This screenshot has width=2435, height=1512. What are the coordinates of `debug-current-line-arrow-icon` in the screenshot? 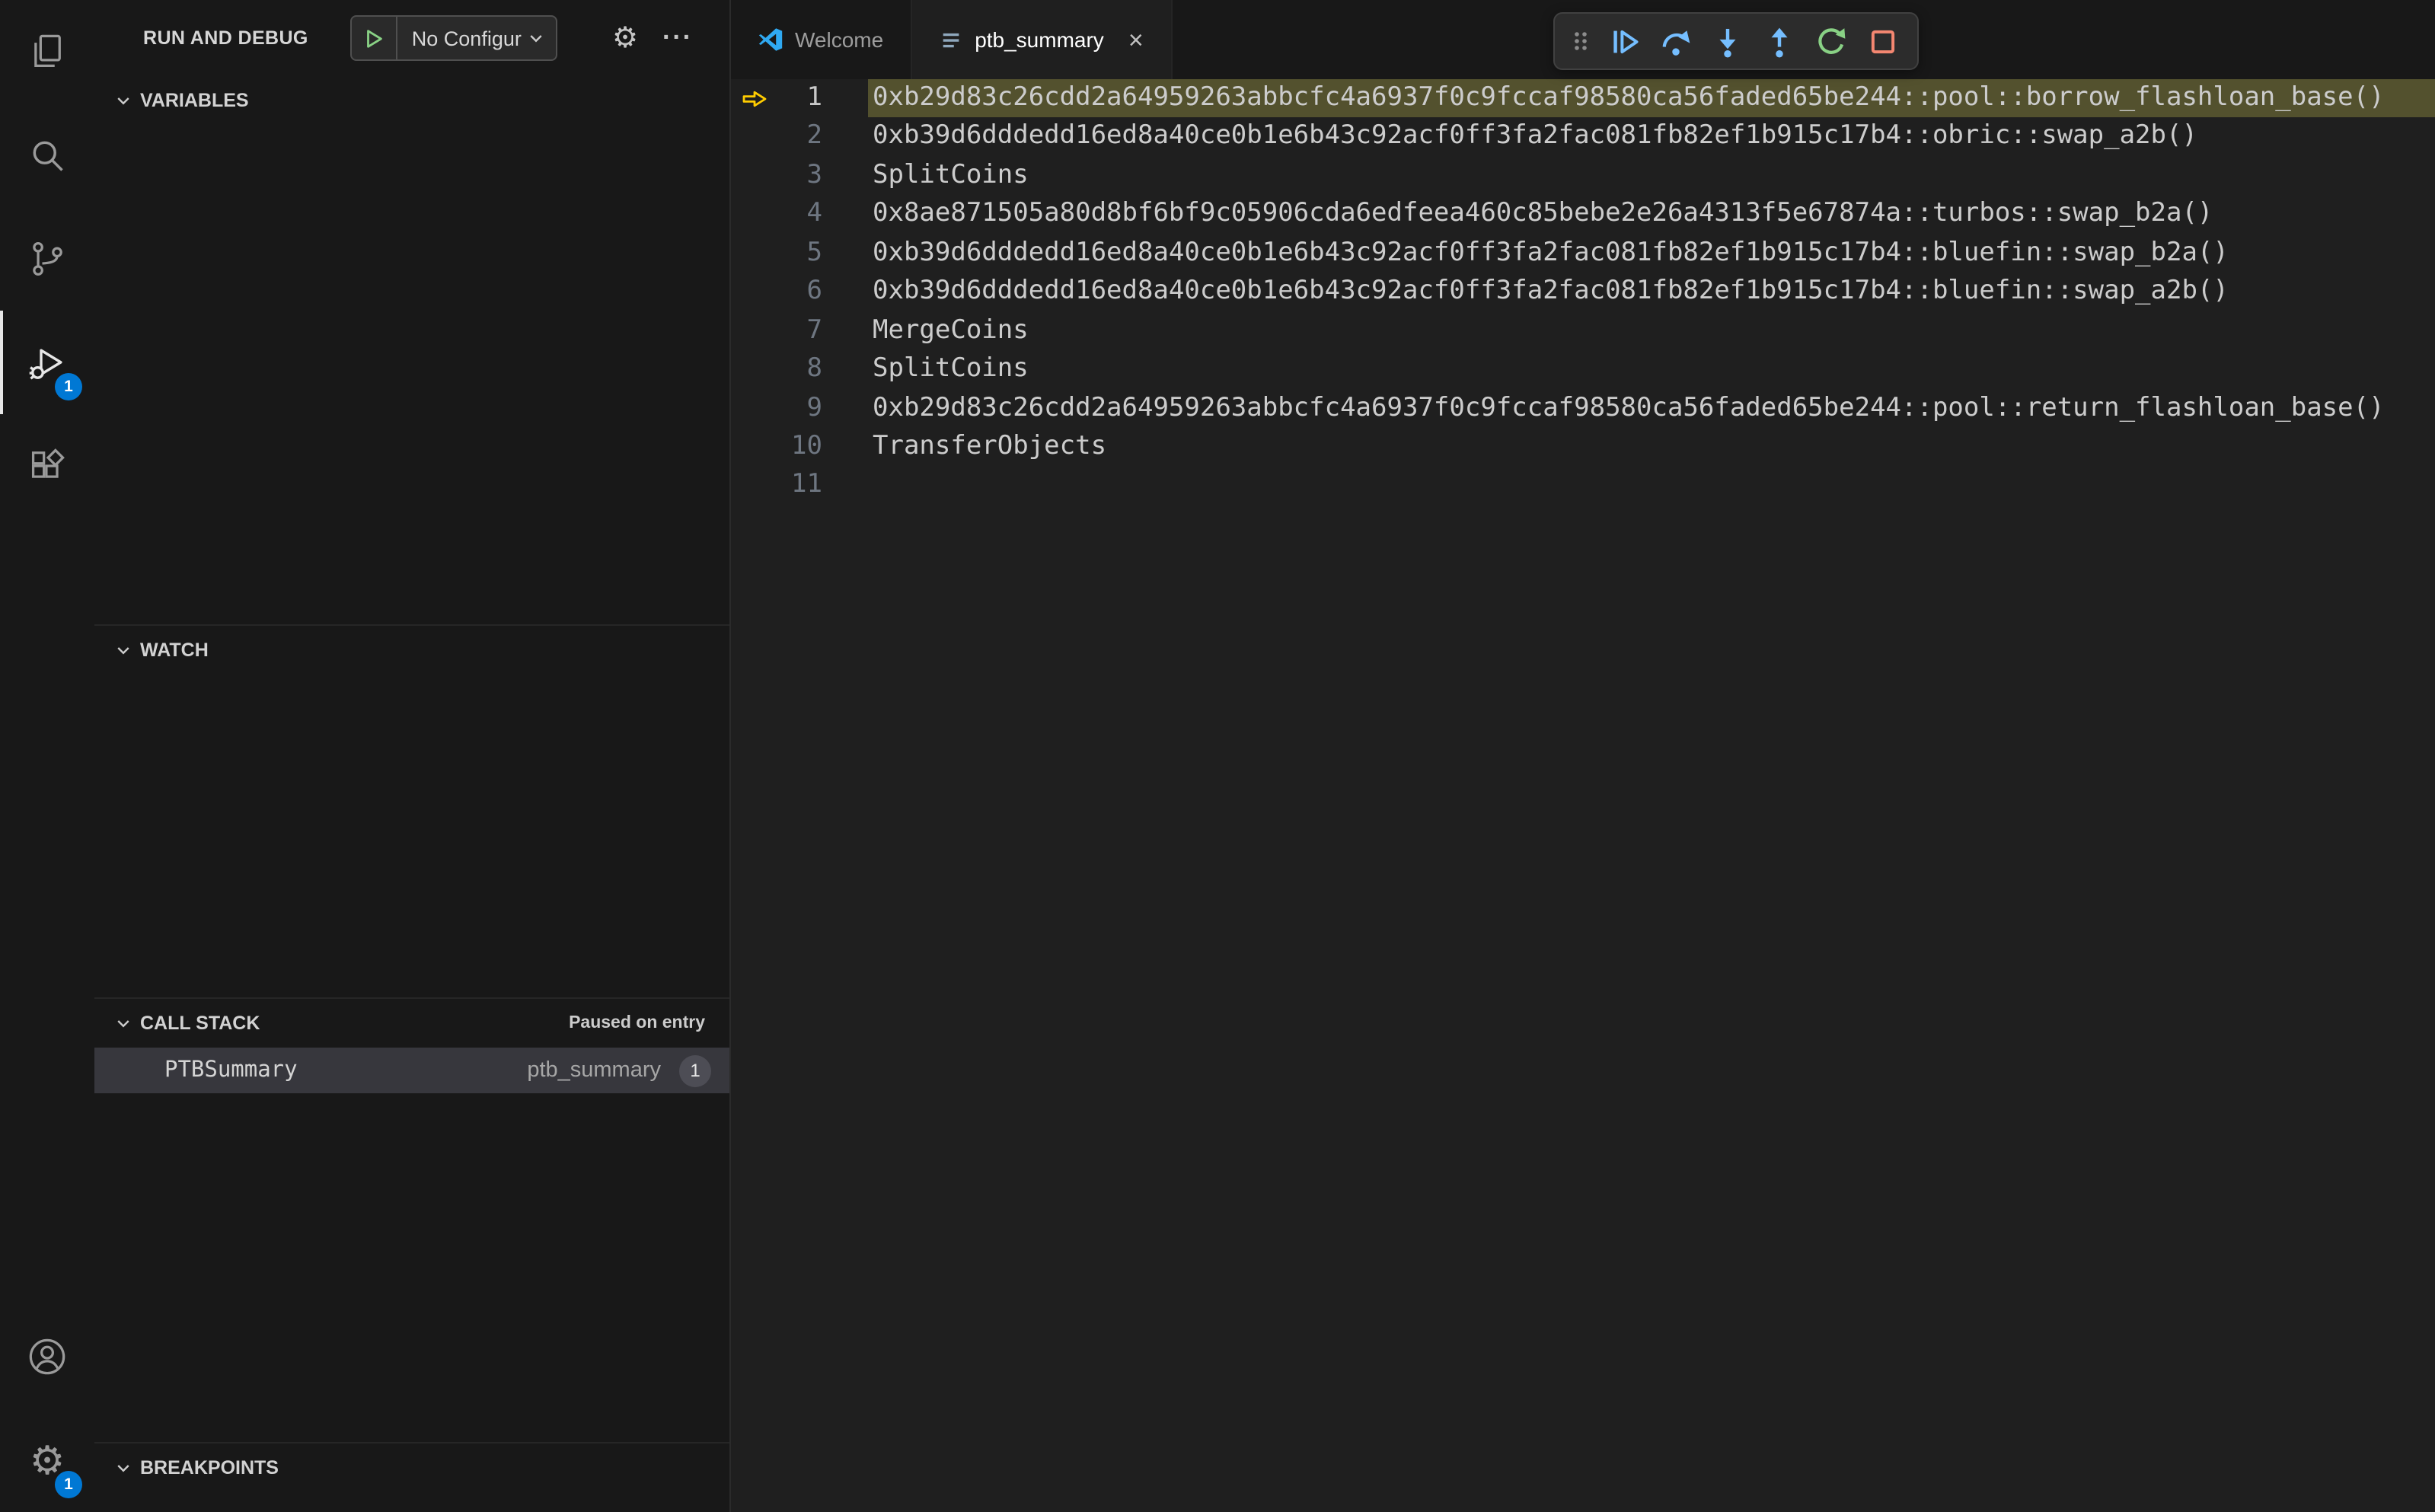 It's located at (754, 99).